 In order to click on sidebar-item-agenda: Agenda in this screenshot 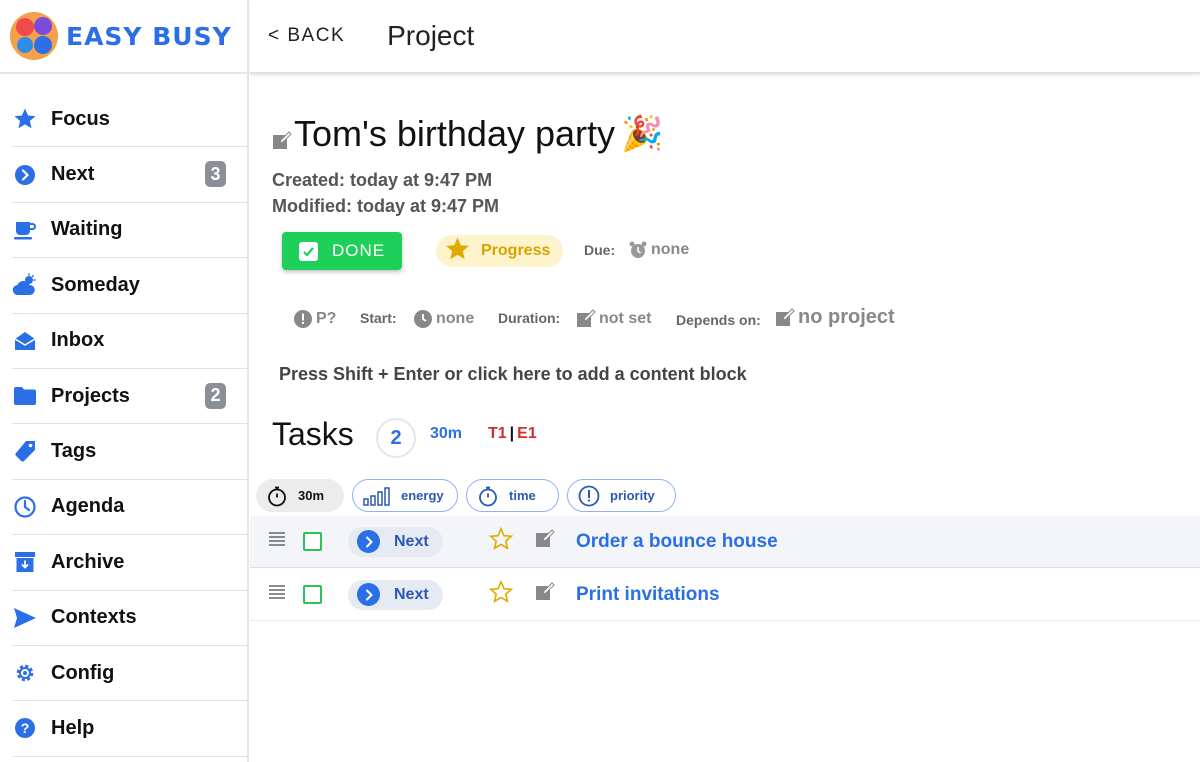, I will do `click(130, 508)`.